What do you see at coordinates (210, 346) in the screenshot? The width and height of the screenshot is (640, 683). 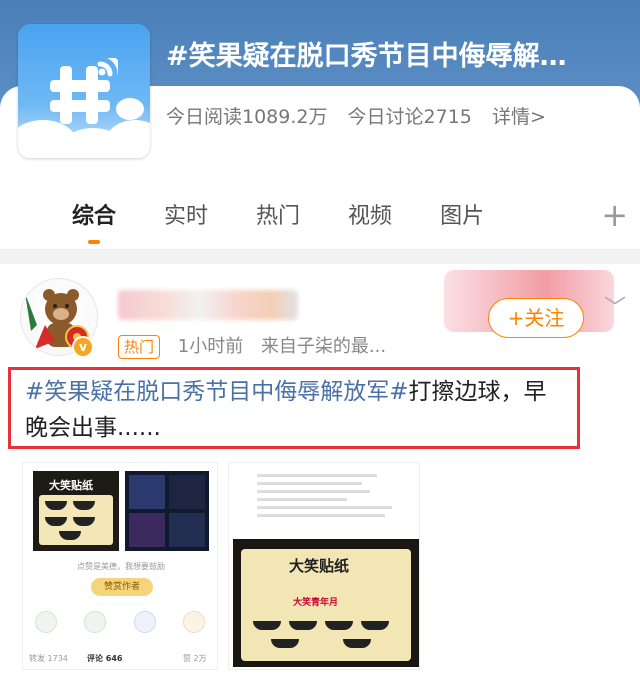 I see `post-time: 1小时前` at bounding box center [210, 346].